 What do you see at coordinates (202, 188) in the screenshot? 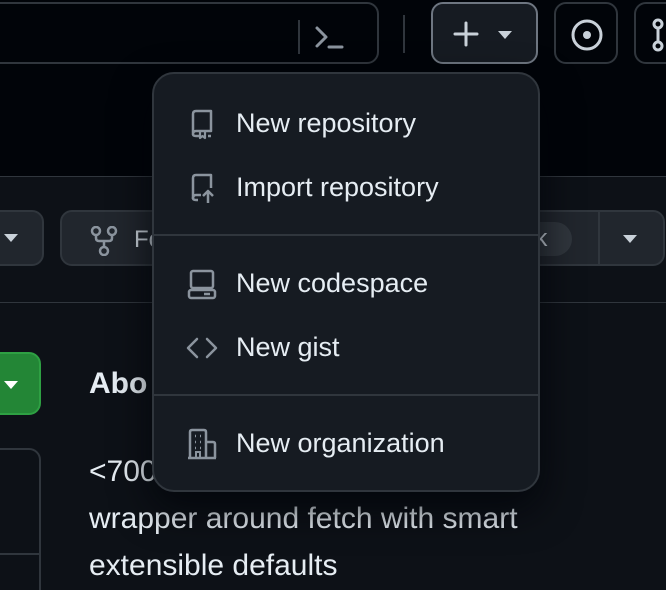
I see `repo-push-icon` at bounding box center [202, 188].